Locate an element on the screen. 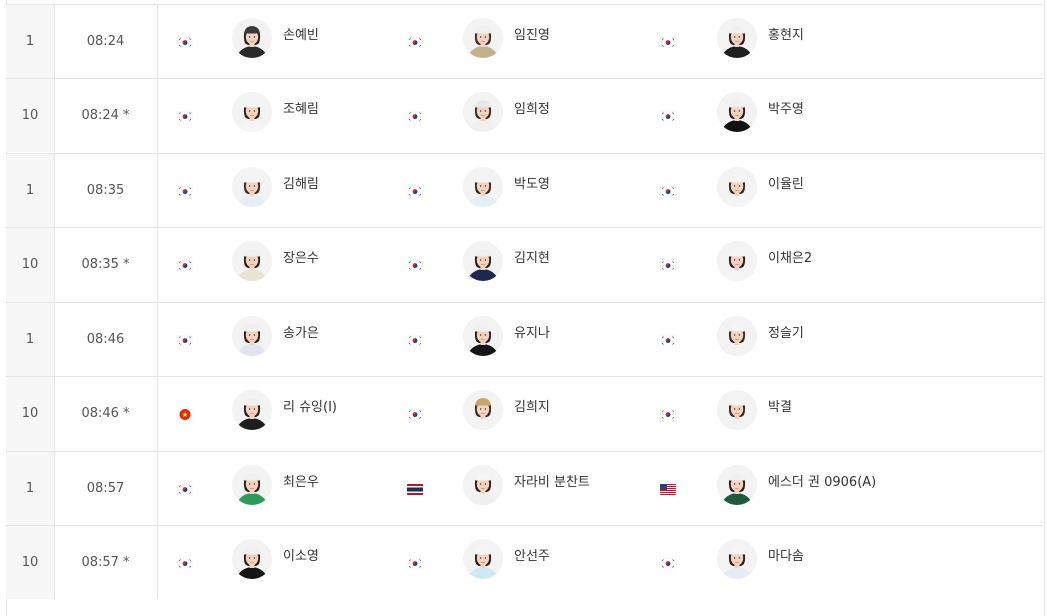  player-name-link: 박주영 is located at coordinates (786, 107).